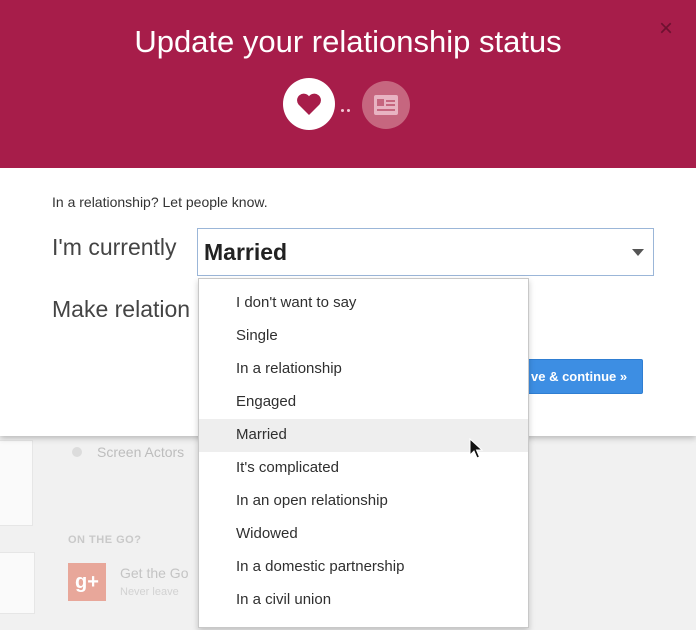 The width and height of the screenshot is (696, 630). Describe the element at coordinates (267, 533) in the screenshot. I see `option-label: Widowed` at that location.